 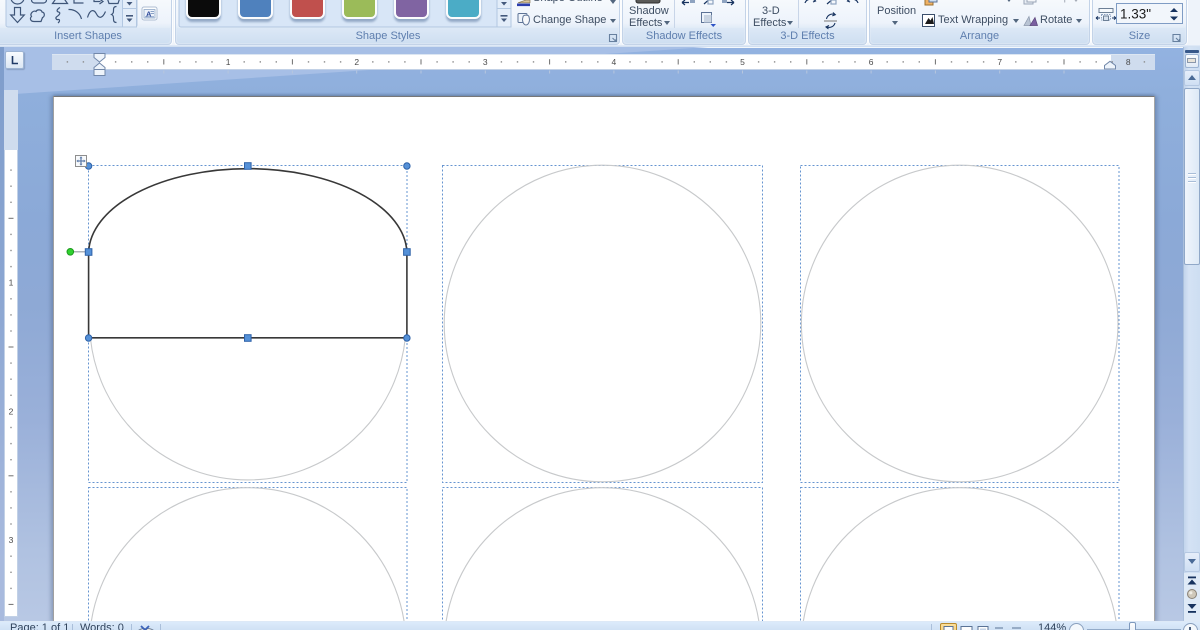 What do you see at coordinates (1135, 14) in the screenshot?
I see `svg-text: 1.33"` at bounding box center [1135, 14].